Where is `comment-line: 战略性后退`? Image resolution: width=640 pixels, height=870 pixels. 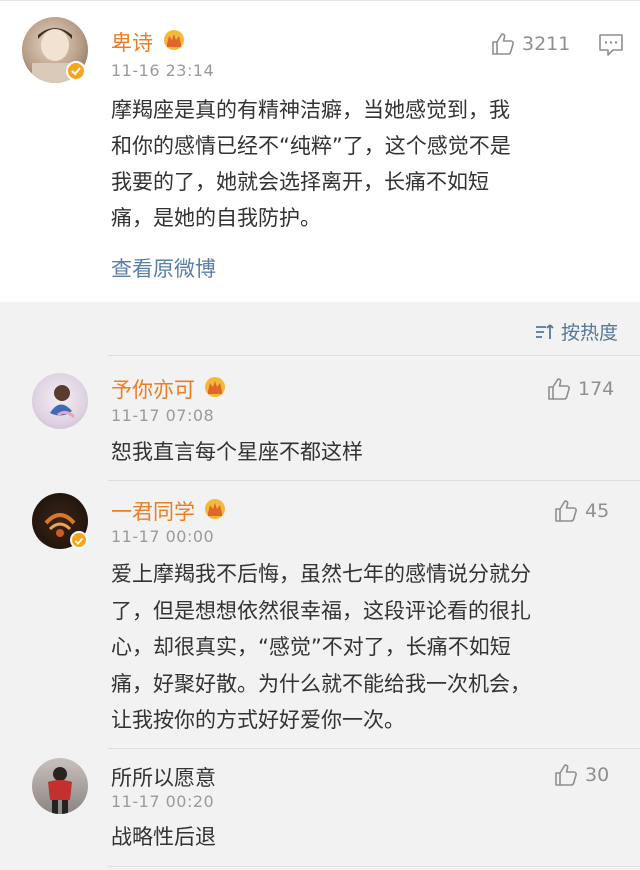 comment-line: 战略性后退 is located at coordinates (163, 837).